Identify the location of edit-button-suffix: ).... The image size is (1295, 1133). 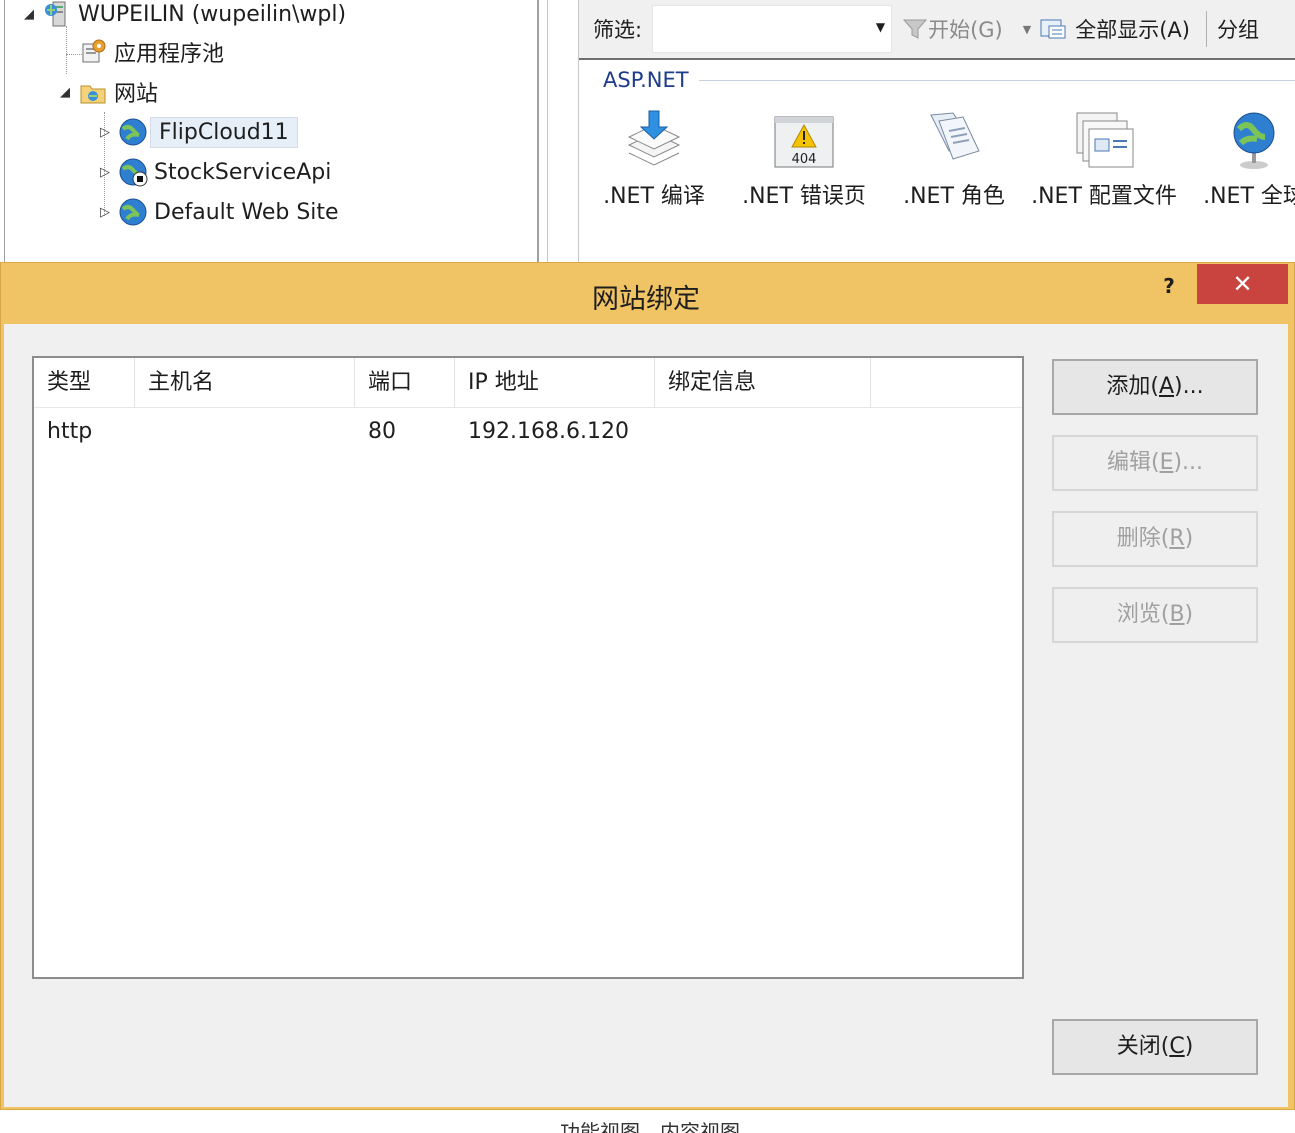
(1188, 462).